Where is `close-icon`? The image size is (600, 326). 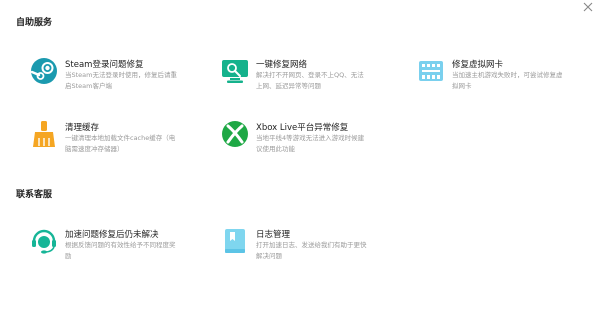
close-icon is located at coordinates (588, 7).